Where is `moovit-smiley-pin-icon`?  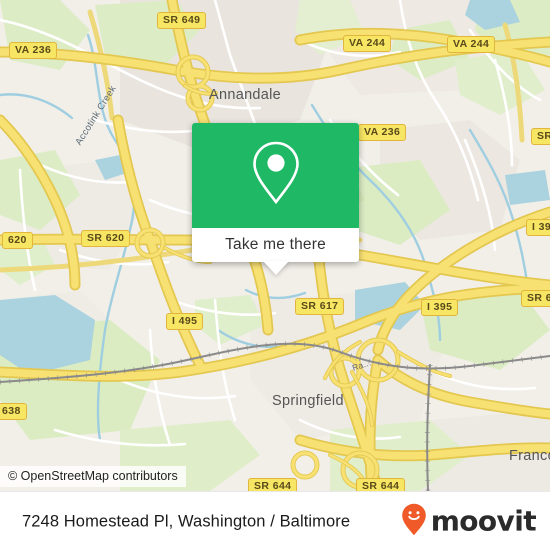 moovit-smiley-pin-icon is located at coordinates (414, 521).